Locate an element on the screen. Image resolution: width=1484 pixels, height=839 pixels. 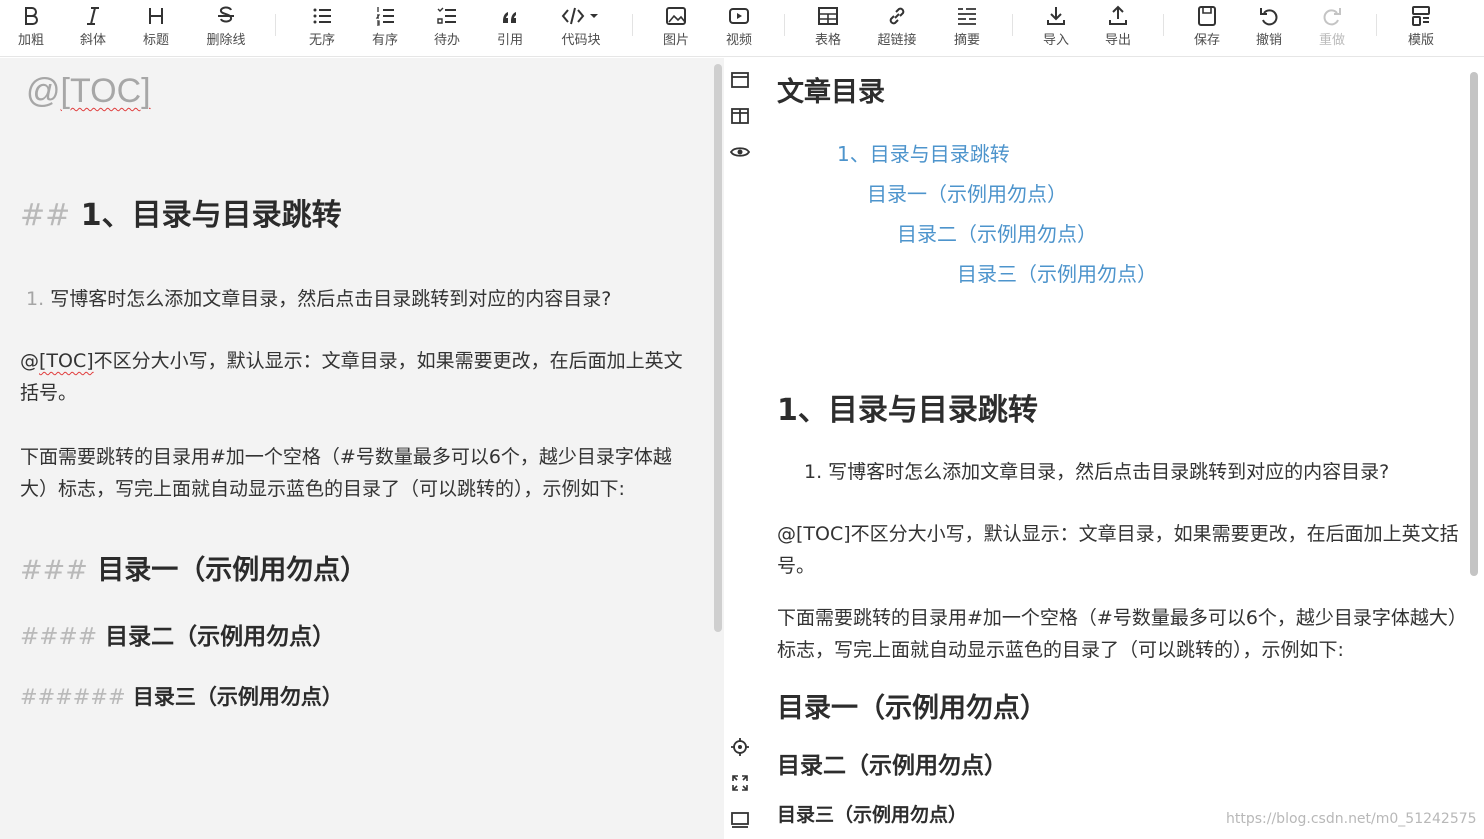
code-block-button: 代码块 is located at coordinates (581, 28).